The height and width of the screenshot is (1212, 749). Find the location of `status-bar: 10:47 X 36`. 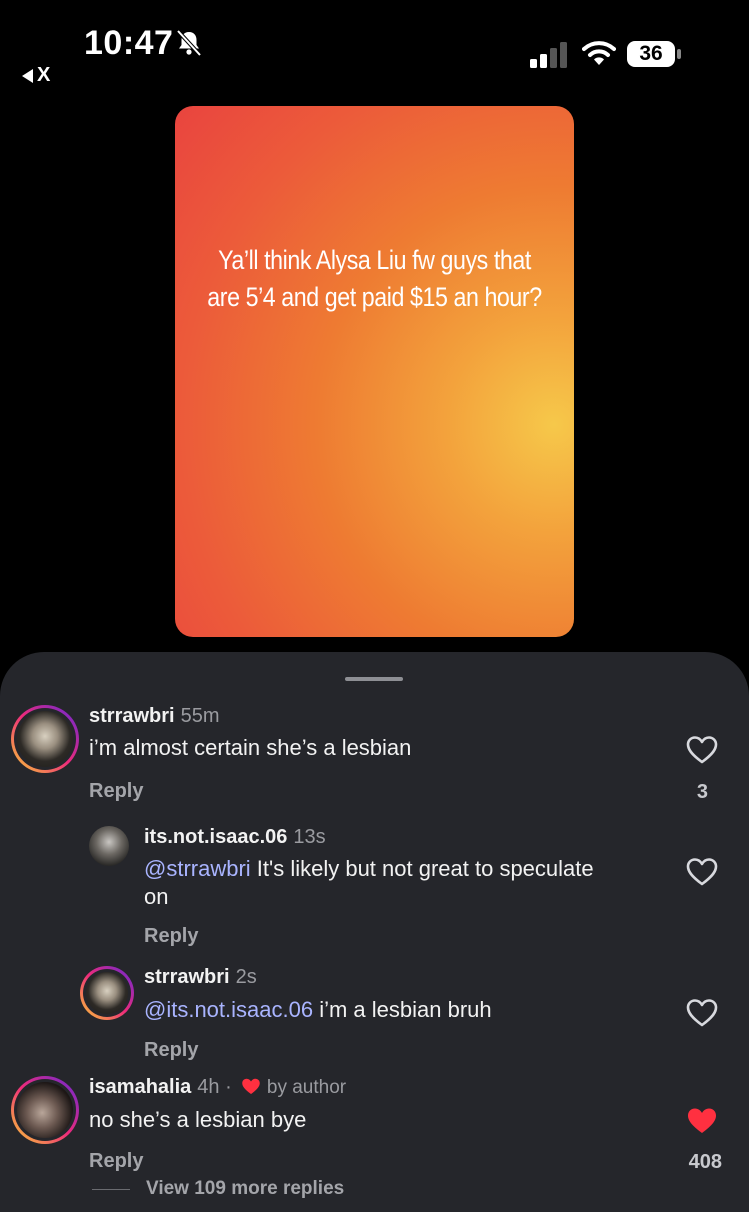

status-bar: 10:47 X 36 is located at coordinates (374, 50).